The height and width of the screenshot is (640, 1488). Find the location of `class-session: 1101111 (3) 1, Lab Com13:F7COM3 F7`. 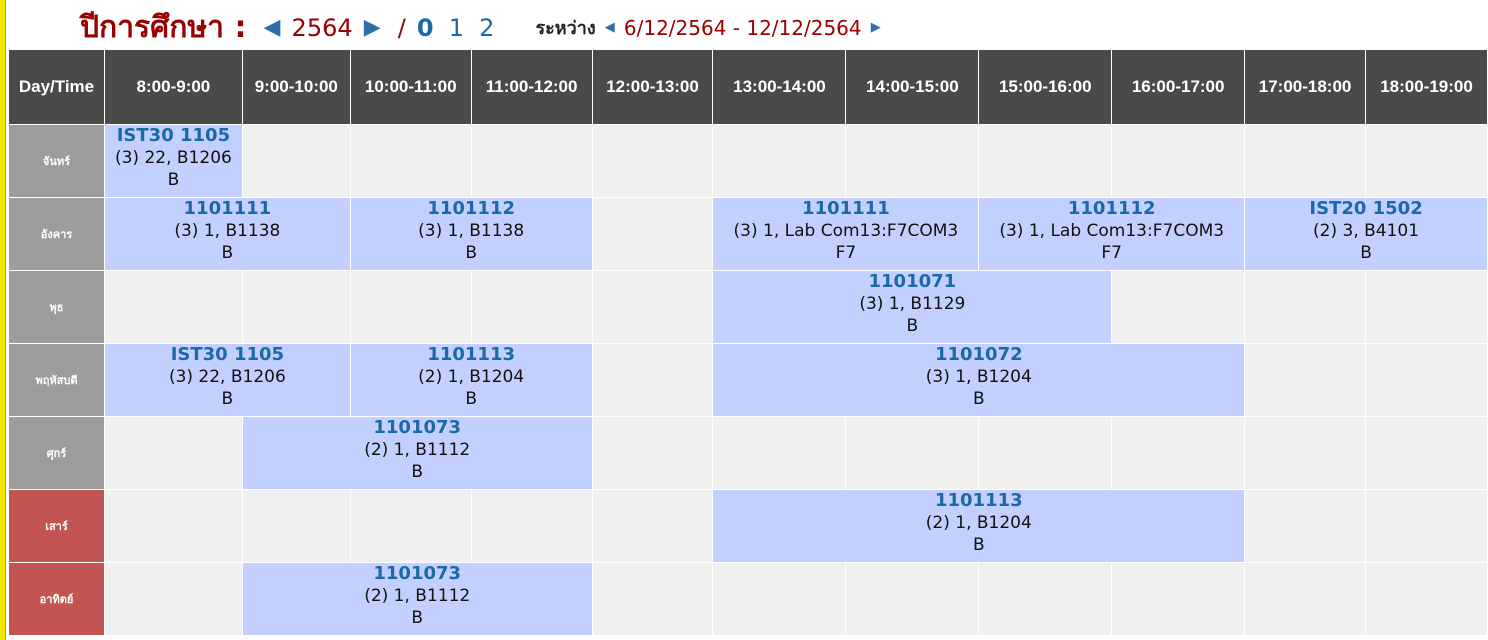

class-session: 1101111 (3) 1, Lab Com13:F7COM3 F7 is located at coordinates (846, 234).